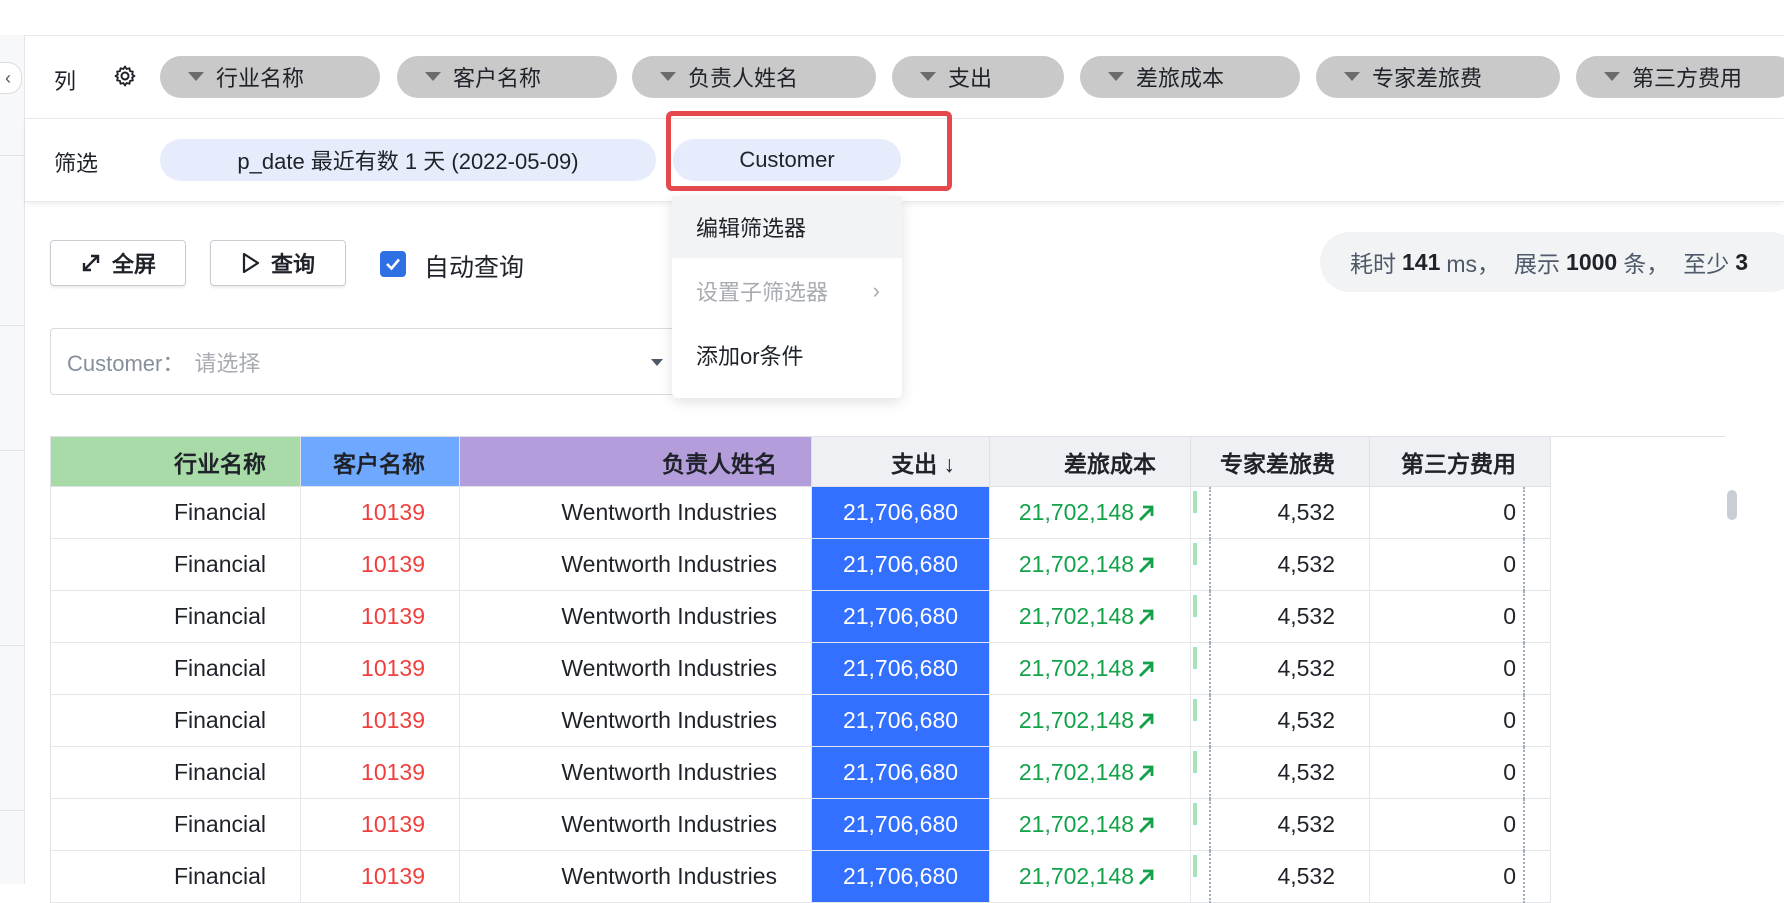 The width and height of the screenshot is (1784, 903). Describe the element at coordinates (365, 361) in the screenshot. I see `customer-select: Customer： 请选择` at that location.